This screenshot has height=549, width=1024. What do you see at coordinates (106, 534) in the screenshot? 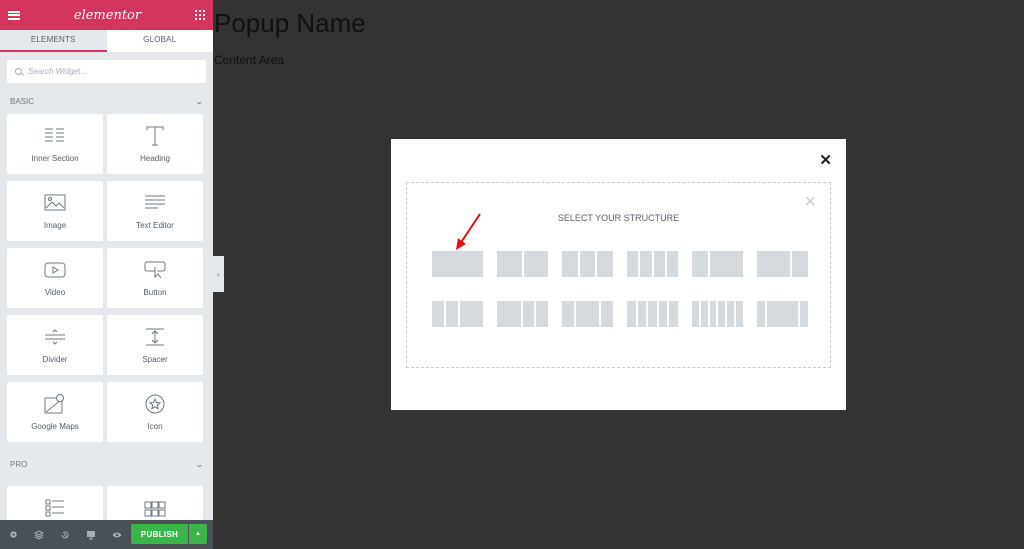
I see `panel-footer: PUBLISH ▲` at bounding box center [106, 534].